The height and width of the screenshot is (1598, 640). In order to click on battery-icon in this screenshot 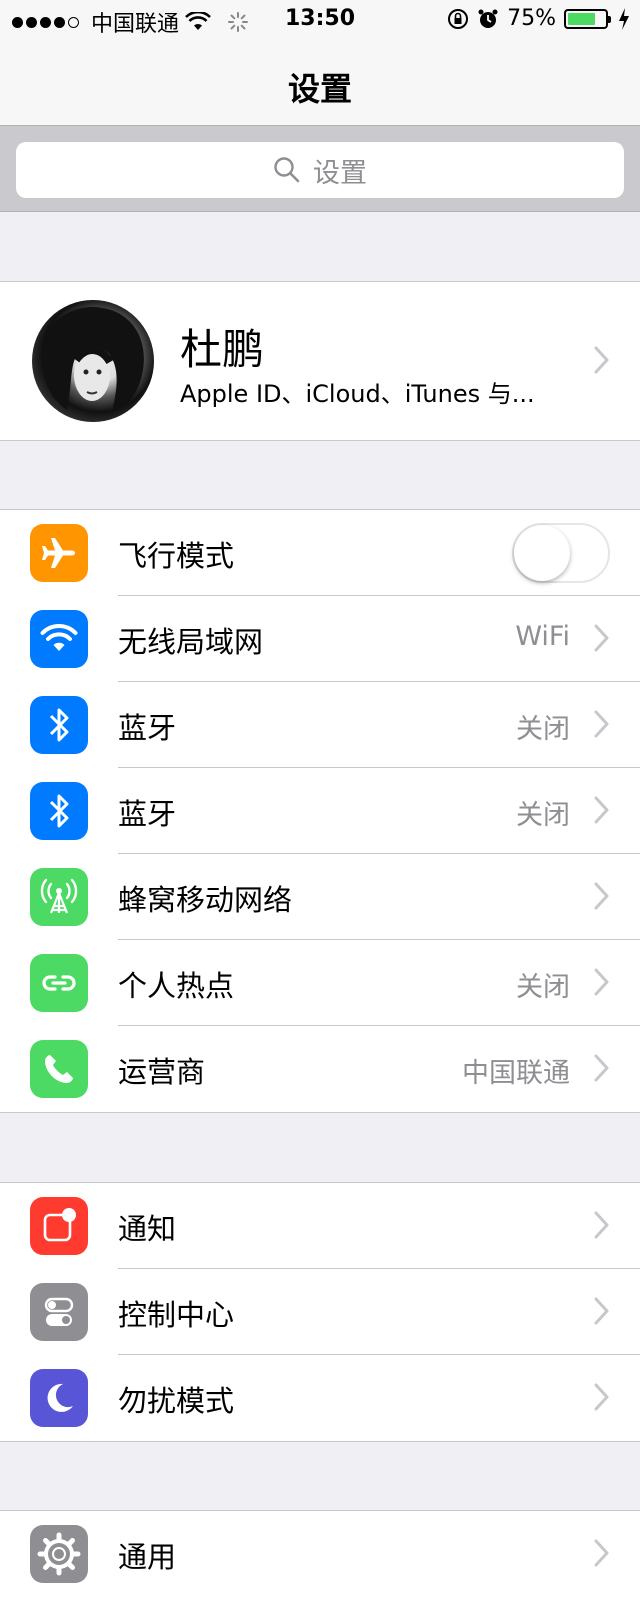, I will do `click(587, 18)`.